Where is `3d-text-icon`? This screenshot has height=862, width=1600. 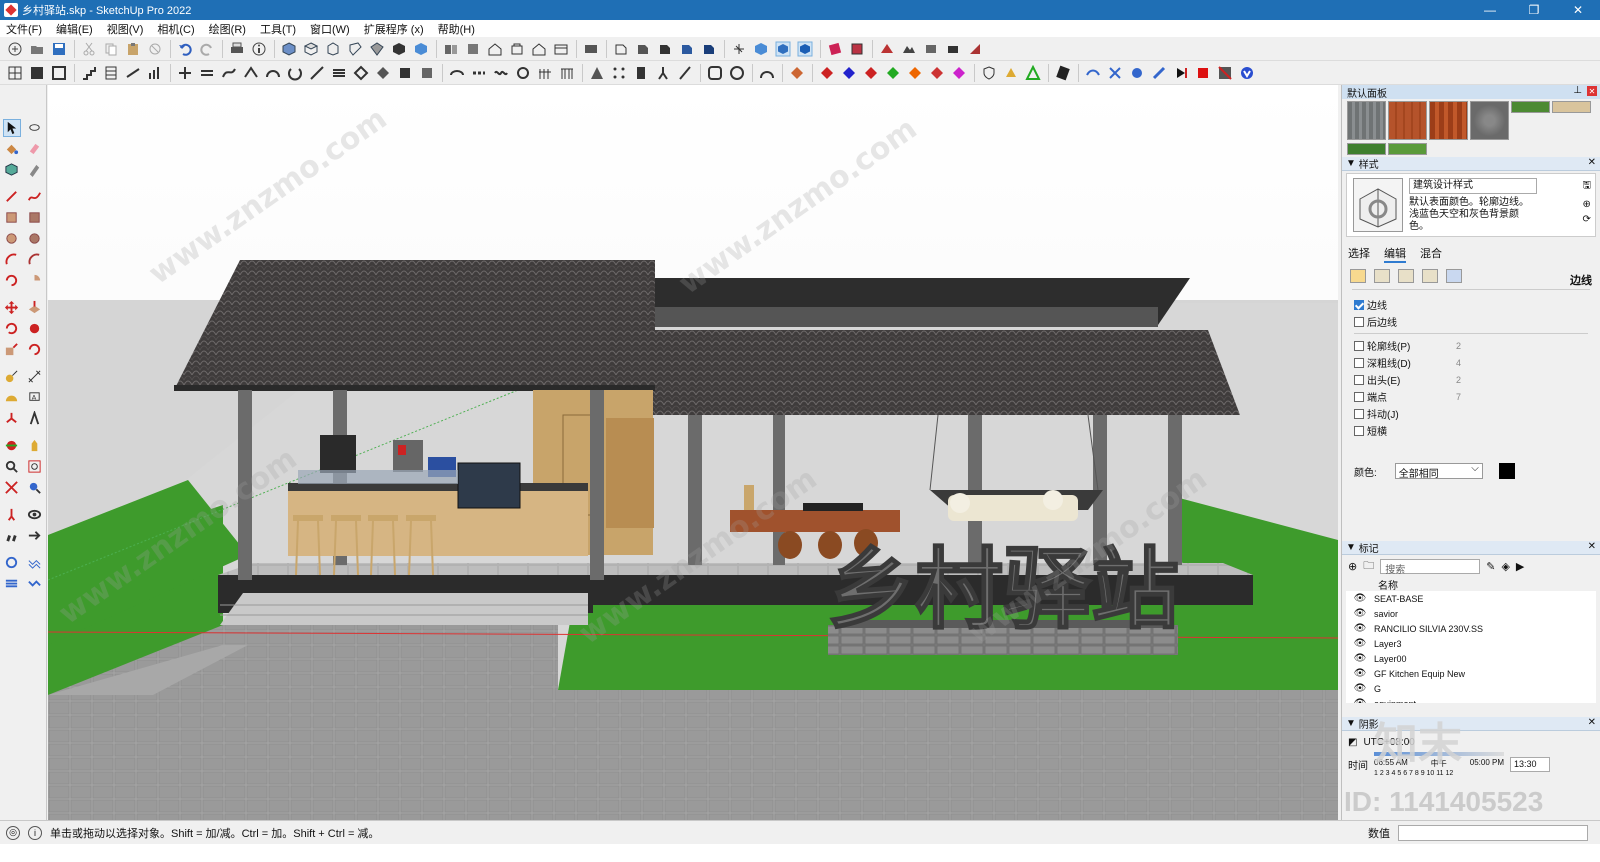
3d-text-icon is located at coordinates (35, 419).